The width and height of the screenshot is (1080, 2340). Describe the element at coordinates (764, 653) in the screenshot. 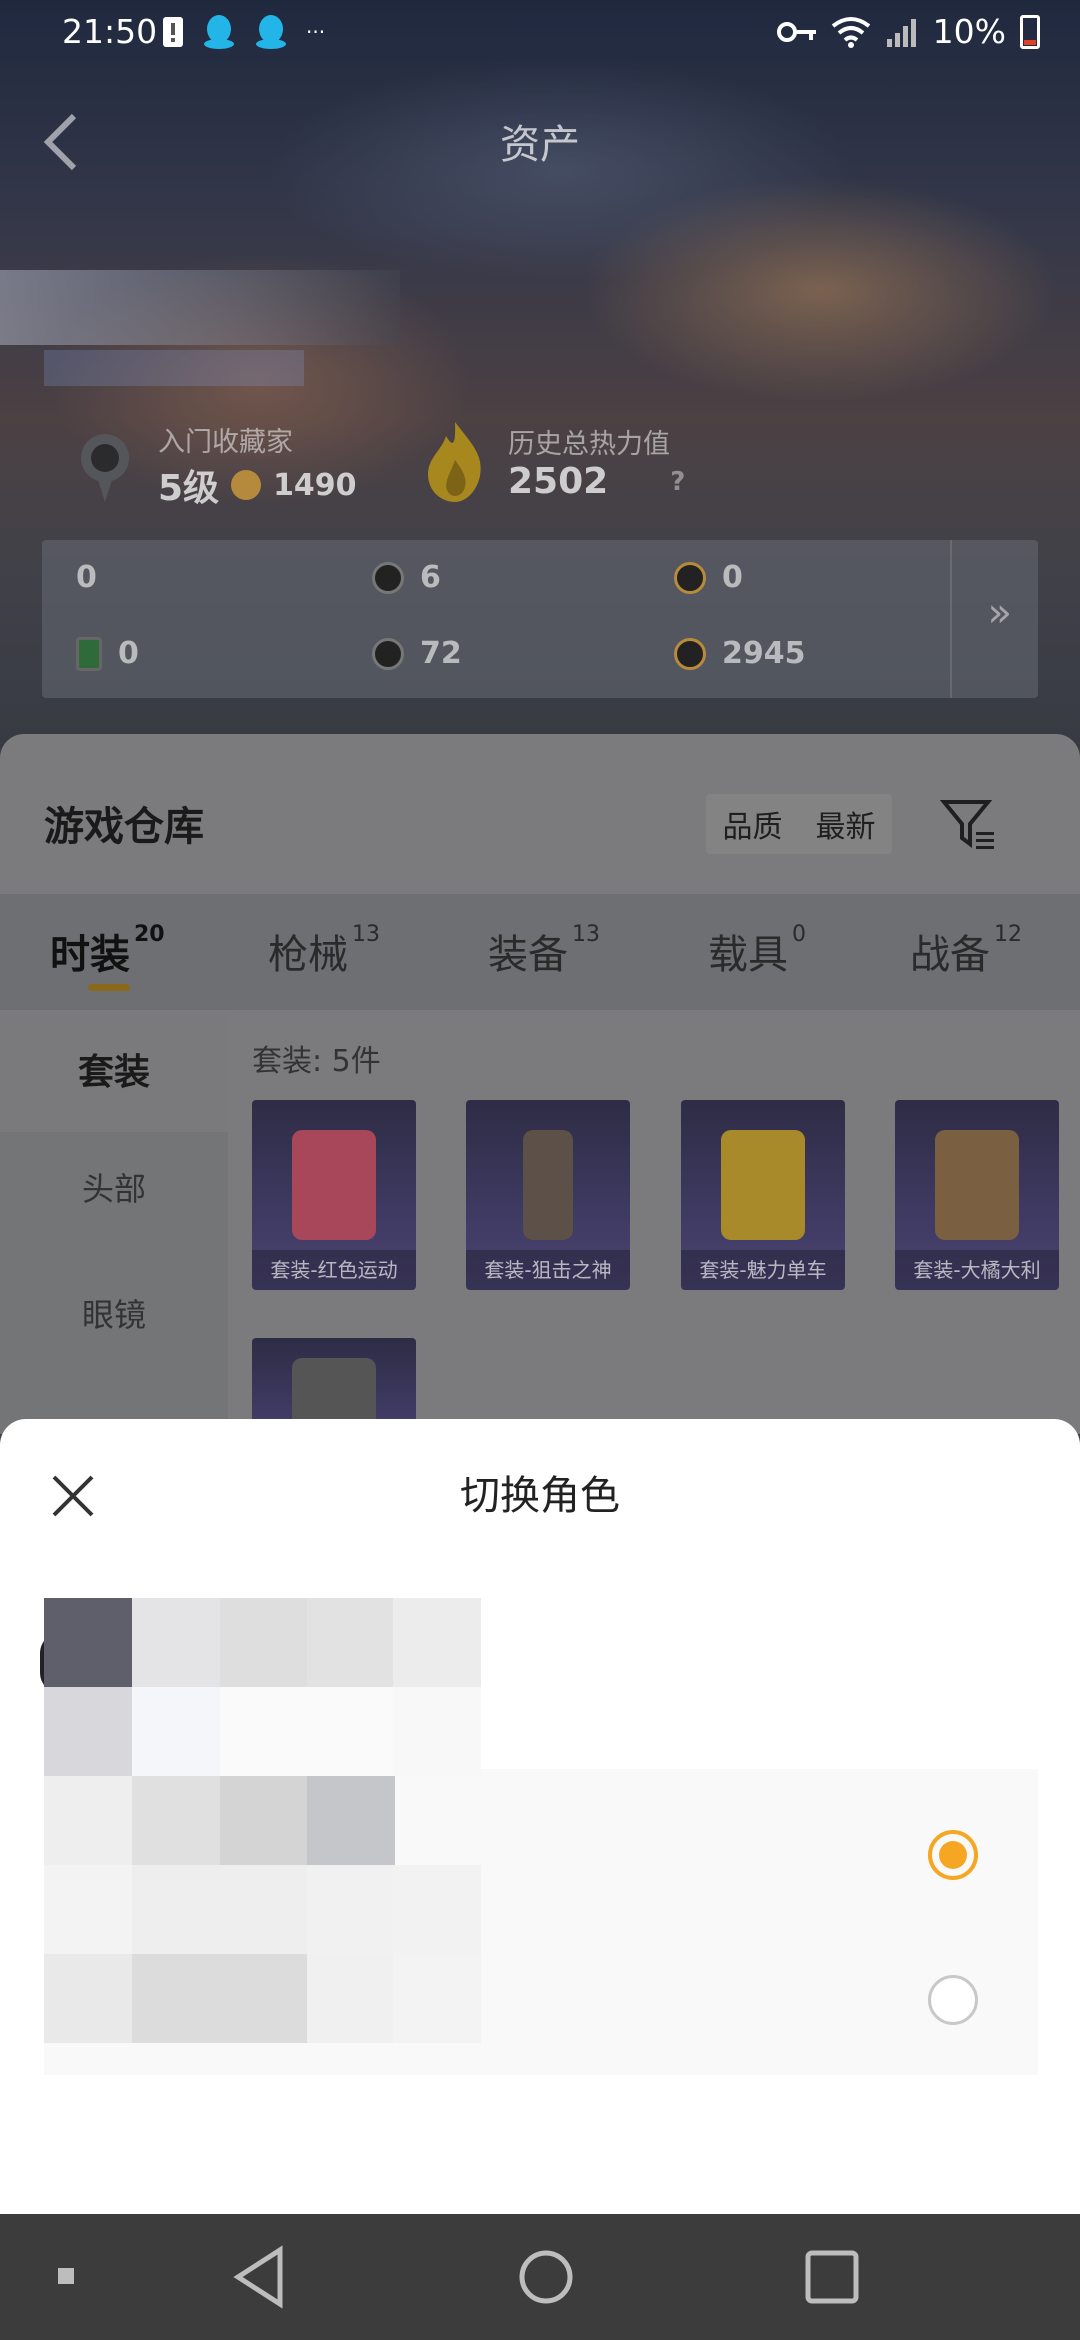

I see `asset-value: 2945` at that location.